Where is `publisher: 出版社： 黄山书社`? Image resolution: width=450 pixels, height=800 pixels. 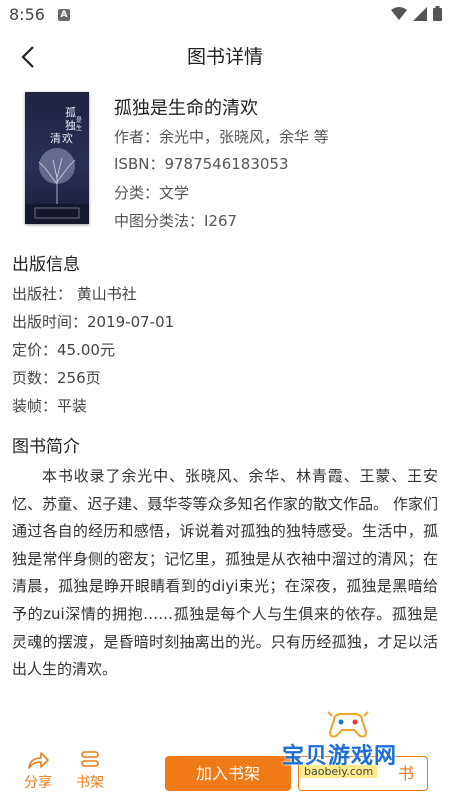 publisher: 出版社： 黄山书社 is located at coordinates (74, 294).